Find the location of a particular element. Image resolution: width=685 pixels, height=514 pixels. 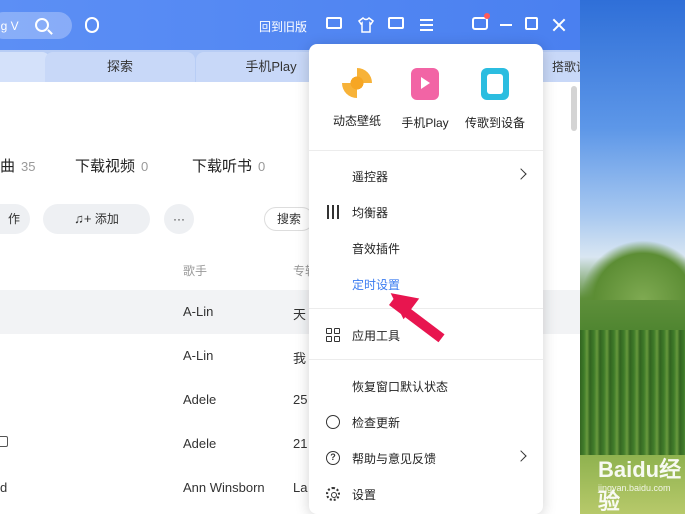

equalizer-icon is located at coordinates (333, 212).